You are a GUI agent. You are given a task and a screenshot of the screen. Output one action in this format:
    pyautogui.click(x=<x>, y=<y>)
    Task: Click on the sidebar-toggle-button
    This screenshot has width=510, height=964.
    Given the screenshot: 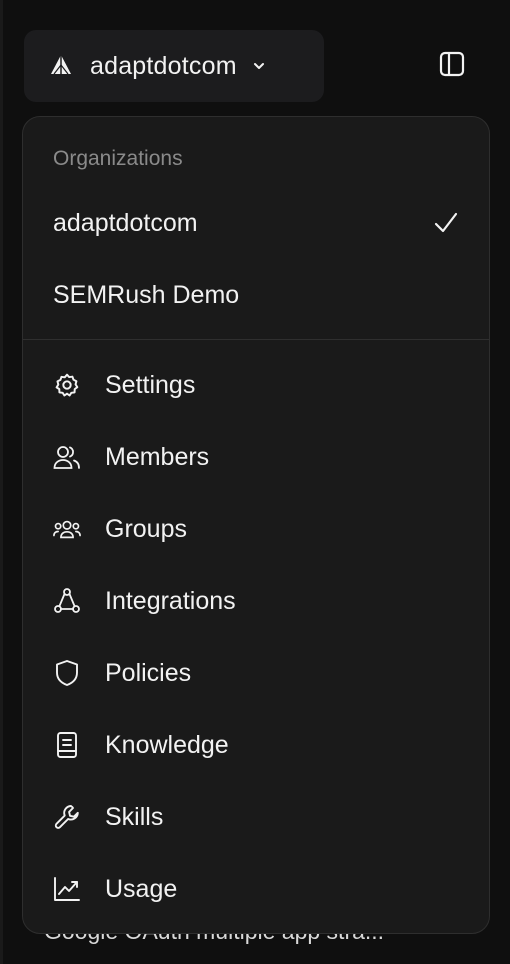 What is the action you would take?
    pyautogui.click(x=452, y=66)
    